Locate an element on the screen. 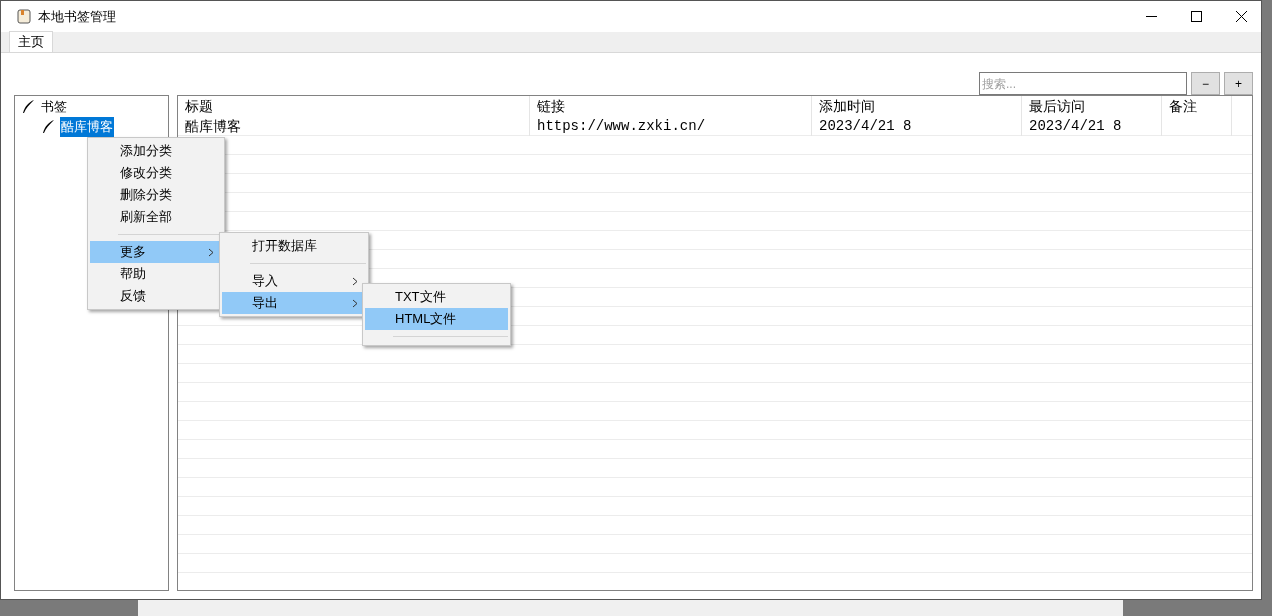  table-cell-text: 酷库博客 is located at coordinates (213, 126).